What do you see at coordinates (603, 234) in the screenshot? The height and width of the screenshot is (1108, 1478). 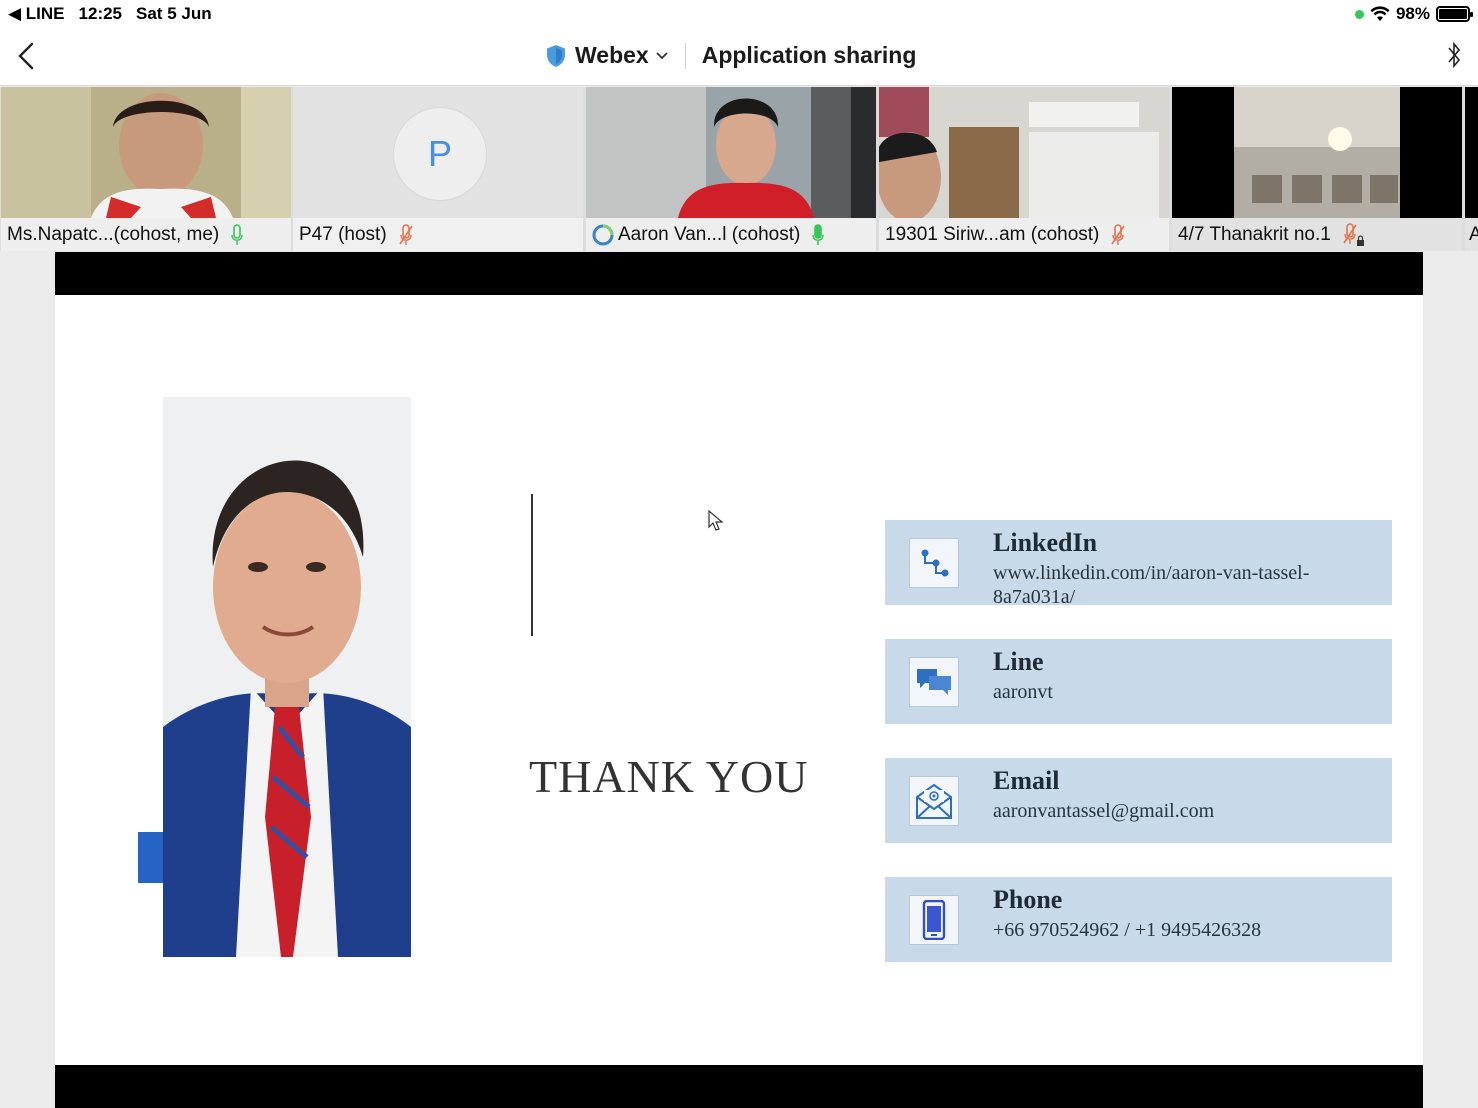 I see `loading-spinner-icon` at bounding box center [603, 234].